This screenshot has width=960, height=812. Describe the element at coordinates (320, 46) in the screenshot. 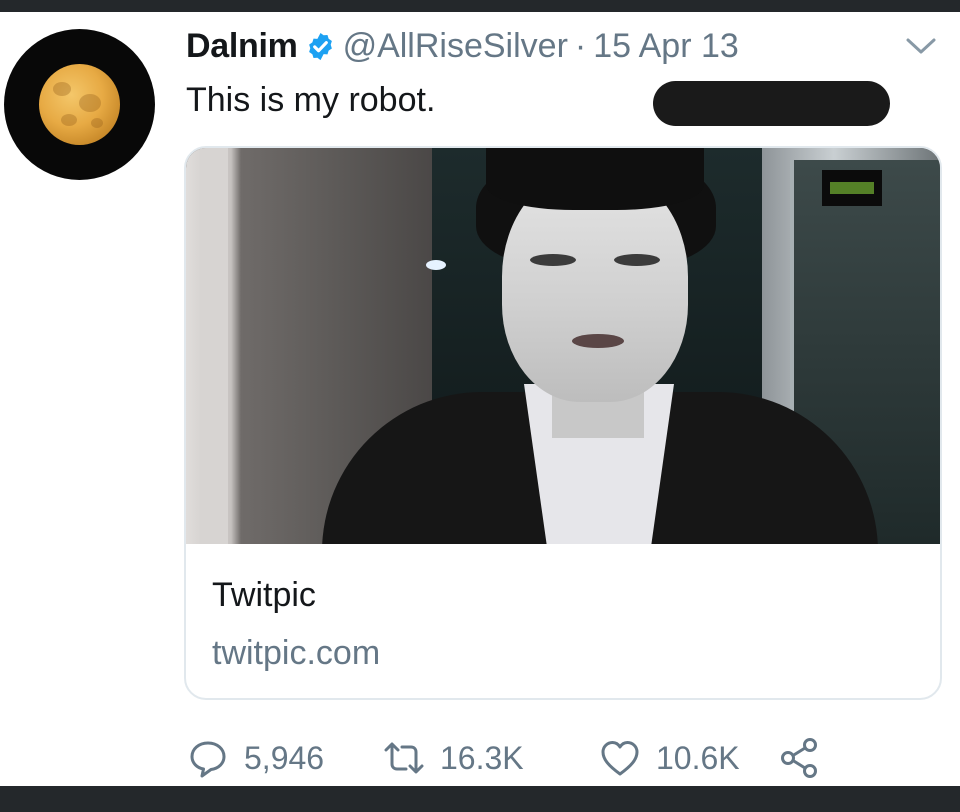

I see `verified-badge-icon` at that location.